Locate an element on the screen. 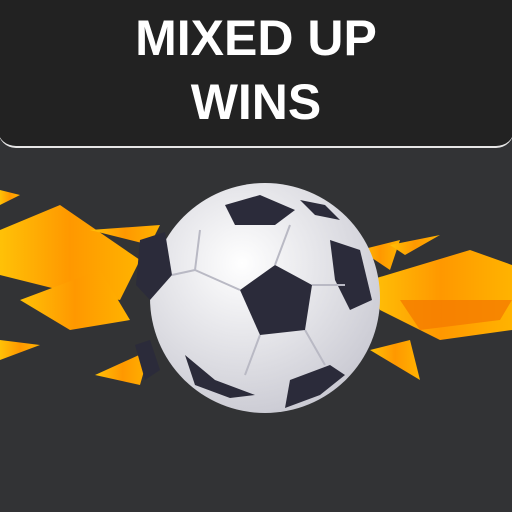 The image size is (512, 512). title-line-2: WINS is located at coordinates (256, 102).